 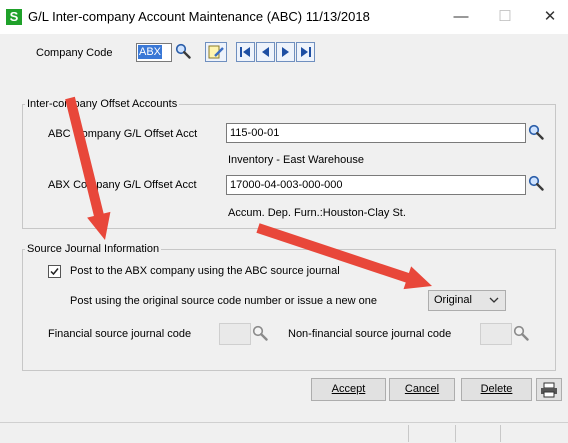 What do you see at coordinates (376, 185) in the screenshot?
I see `abx-offset-account-field: 17000-04-003-000-000` at bounding box center [376, 185].